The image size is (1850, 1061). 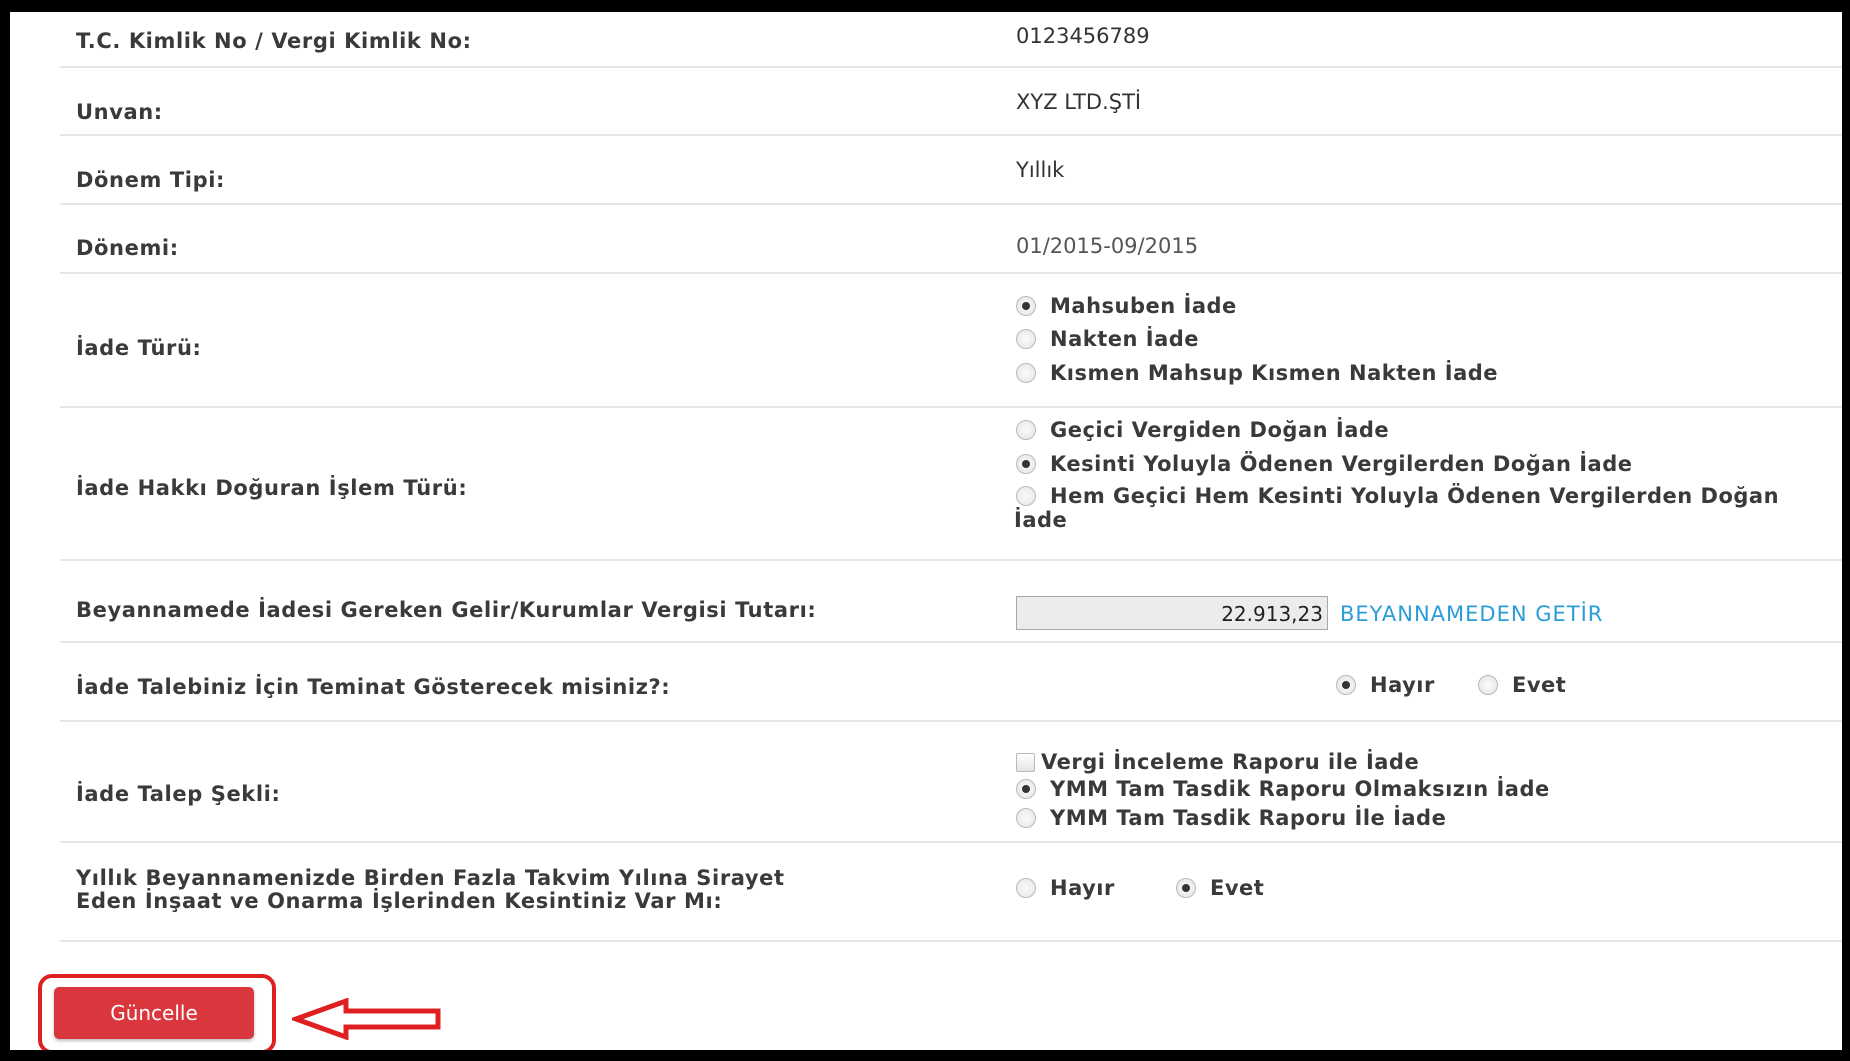 What do you see at coordinates (951, 170) in the screenshot?
I see `row-donem-tipi: Dönem Tipi: Yıllık` at bounding box center [951, 170].